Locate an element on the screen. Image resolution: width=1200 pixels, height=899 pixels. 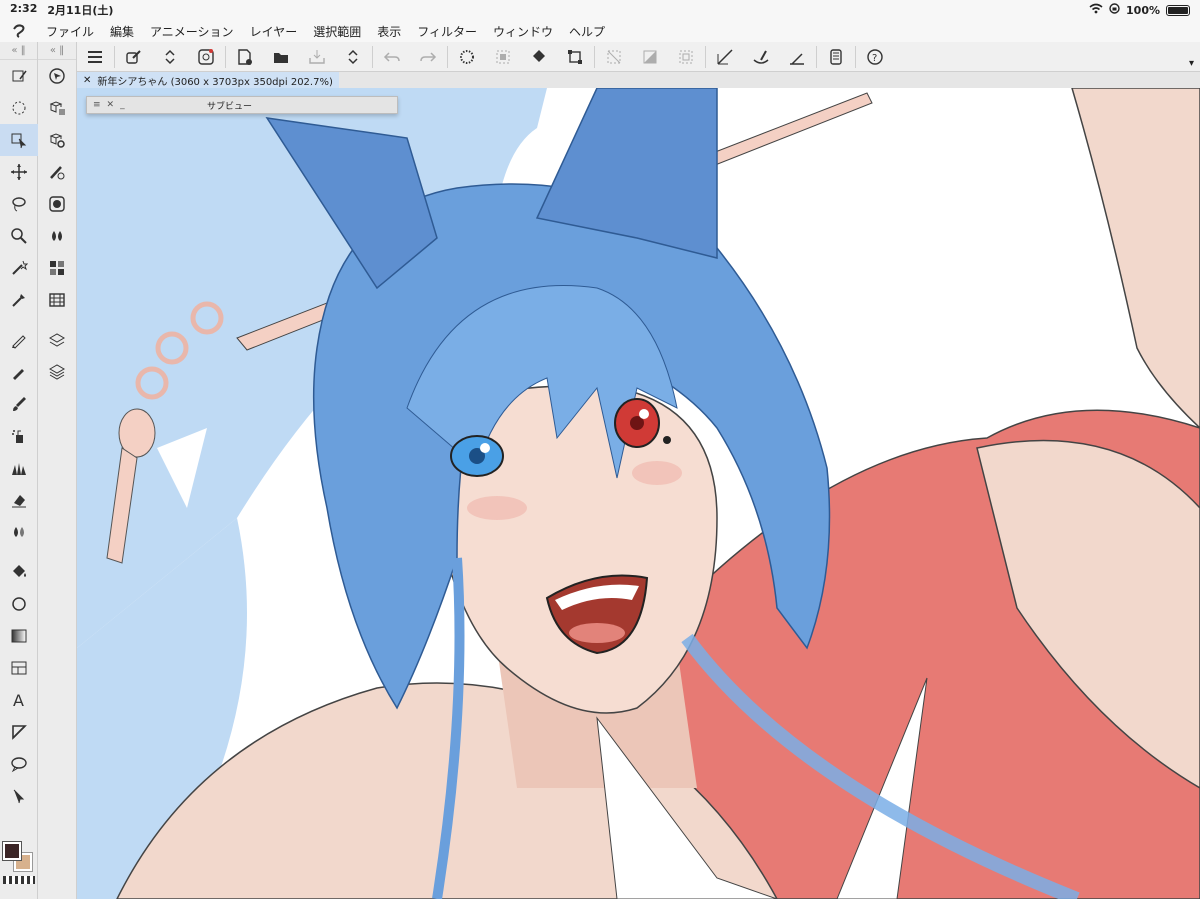
menu-file: ファイル is located at coordinates (70, 31).